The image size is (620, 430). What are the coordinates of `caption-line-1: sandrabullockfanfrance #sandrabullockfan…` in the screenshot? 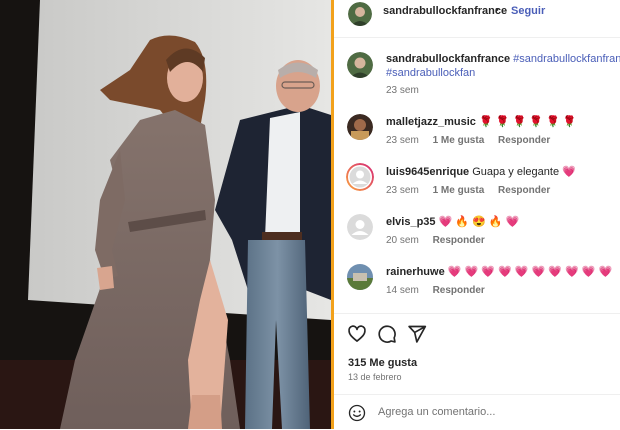 It's located at (503, 59).